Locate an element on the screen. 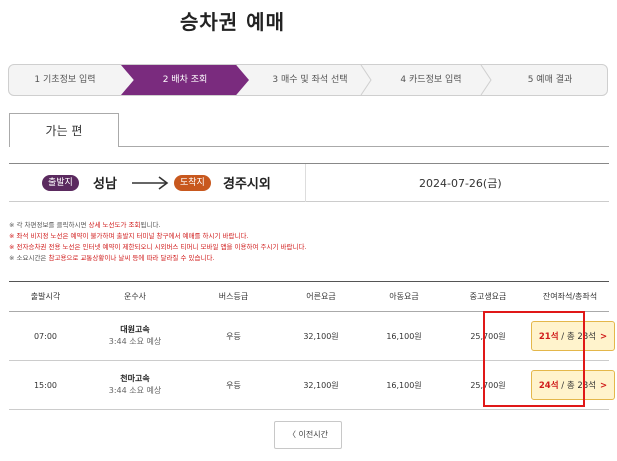  seats-cell: 24석 / 총 28석 > is located at coordinates (573, 385).